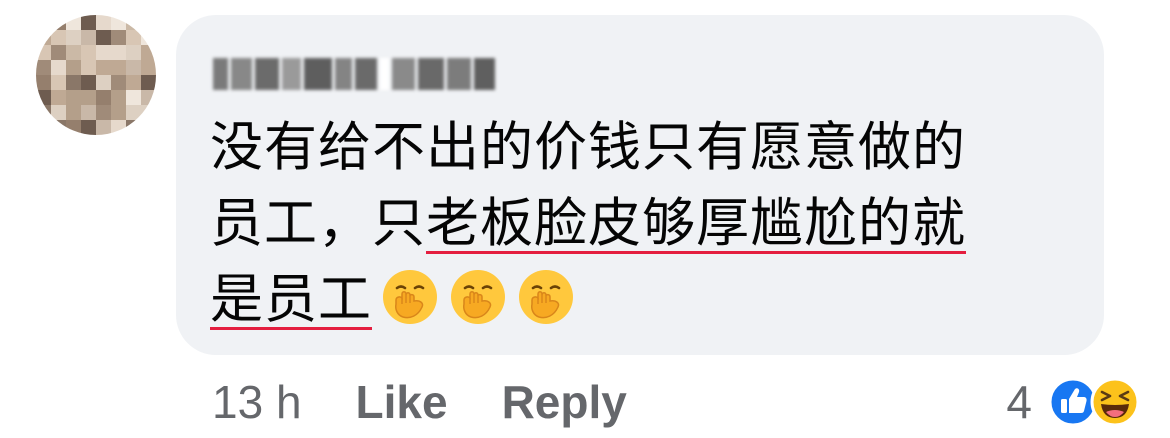  What do you see at coordinates (1115, 402) in the screenshot?
I see `haha-icon` at bounding box center [1115, 402].